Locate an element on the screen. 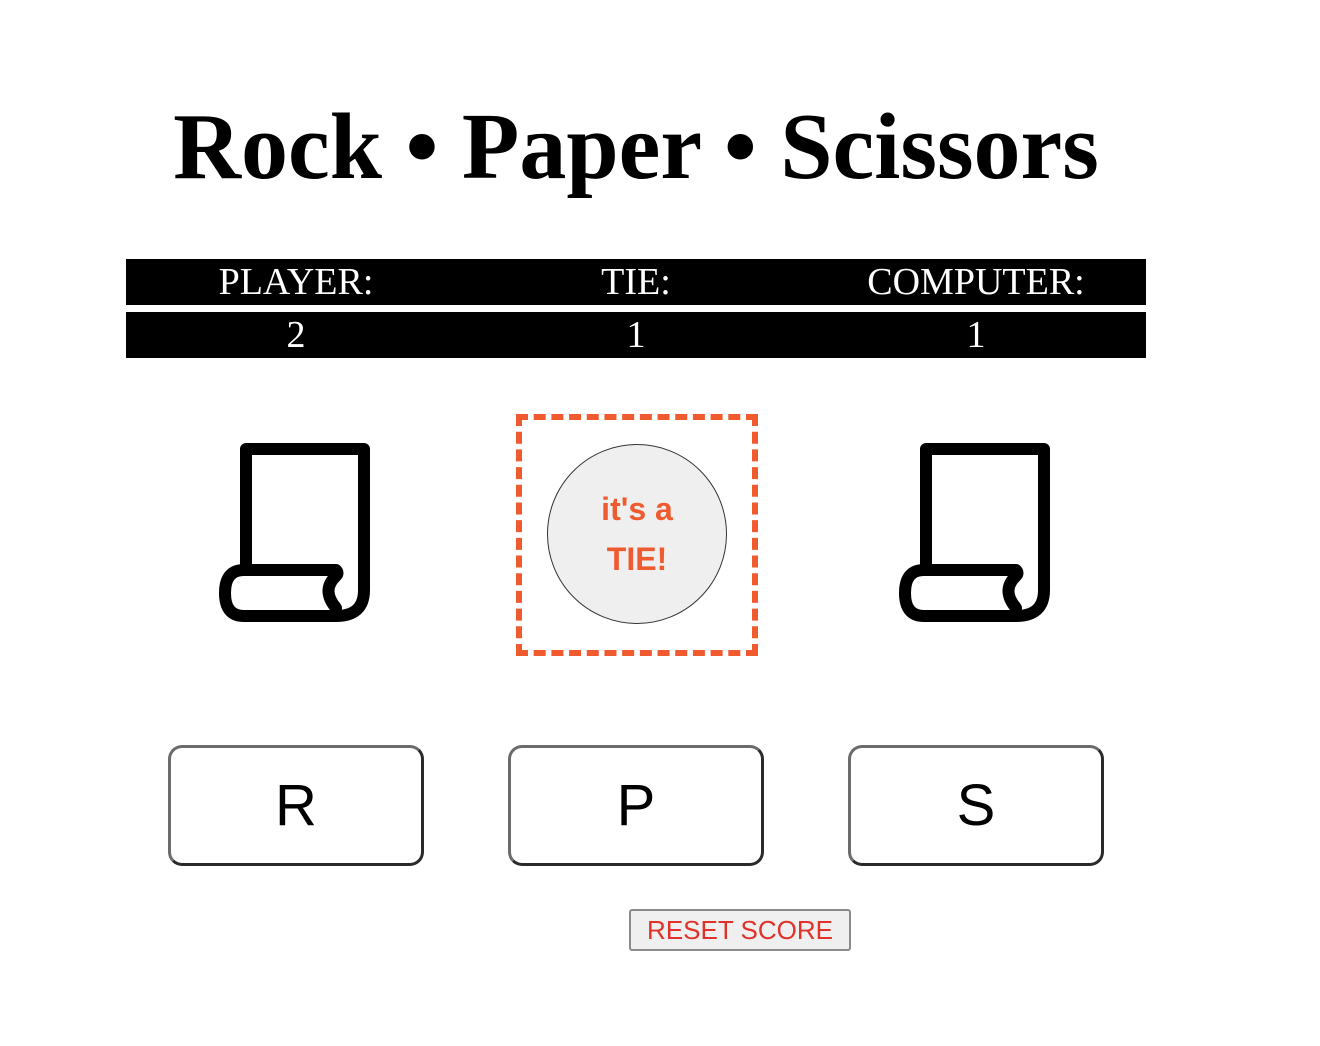 The image size is (1320, 1046). tie-score-value: 1 is located at coordinates (636, 335).